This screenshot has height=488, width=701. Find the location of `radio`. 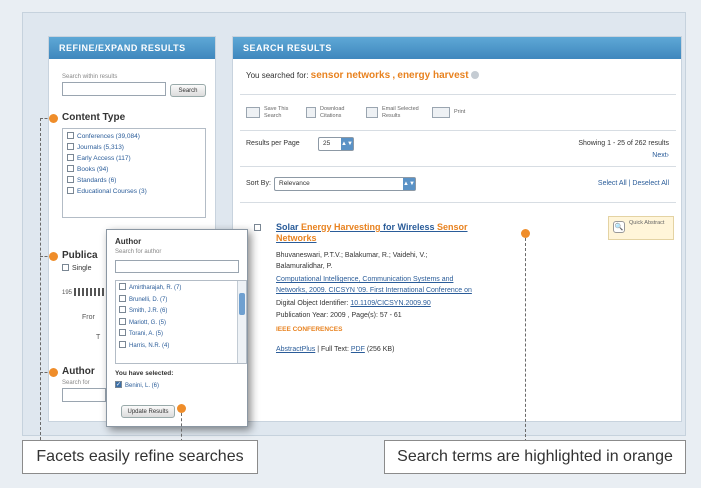

radio is located at coordinates (65, 267).